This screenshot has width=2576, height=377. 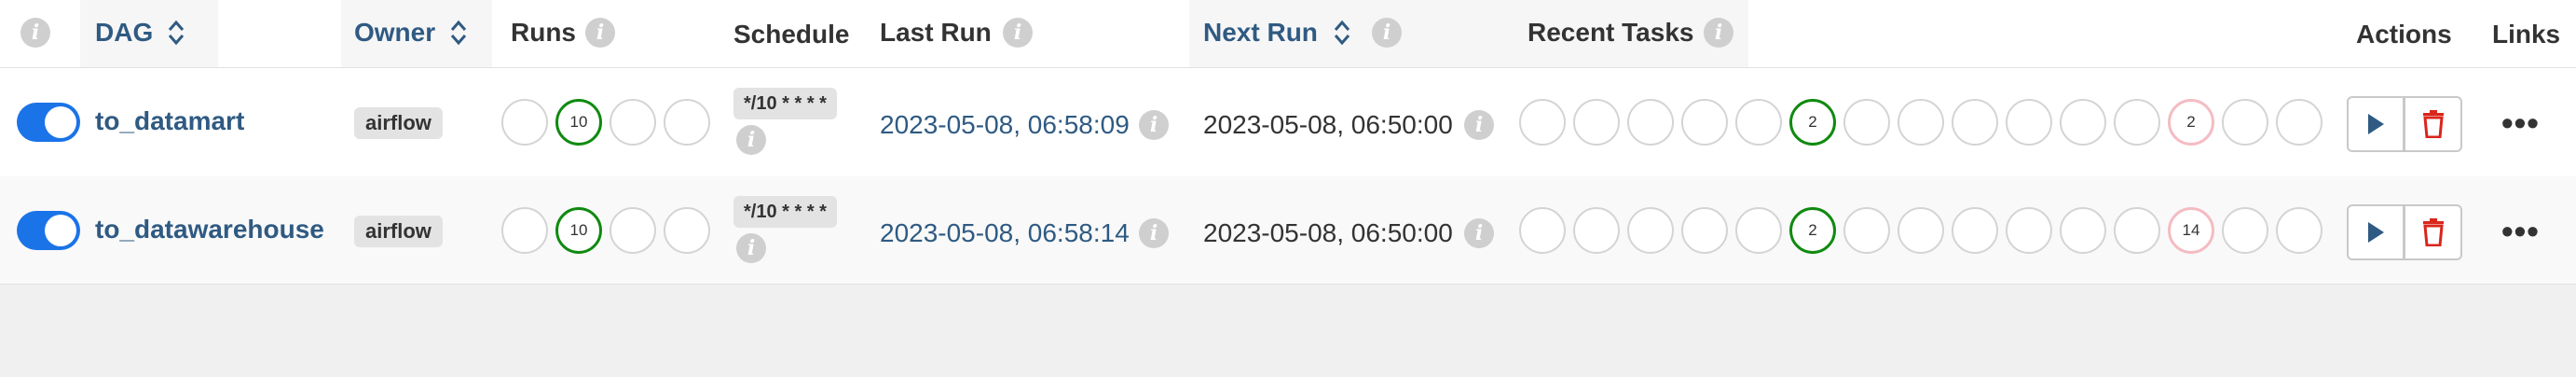 What do you see at coordinates (394, 33) in the screenshot?
I see `column-owner-label: Owner` at bounding box center [394, 33].